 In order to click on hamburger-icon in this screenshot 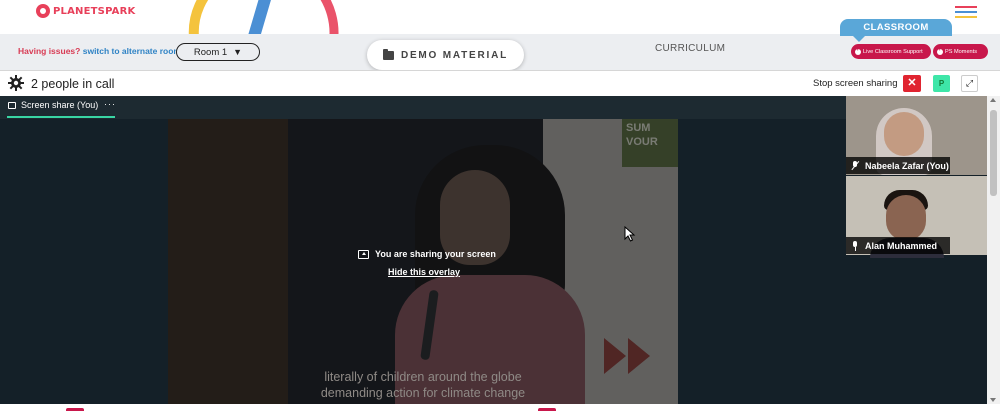, I will do `click(966, 13)`.